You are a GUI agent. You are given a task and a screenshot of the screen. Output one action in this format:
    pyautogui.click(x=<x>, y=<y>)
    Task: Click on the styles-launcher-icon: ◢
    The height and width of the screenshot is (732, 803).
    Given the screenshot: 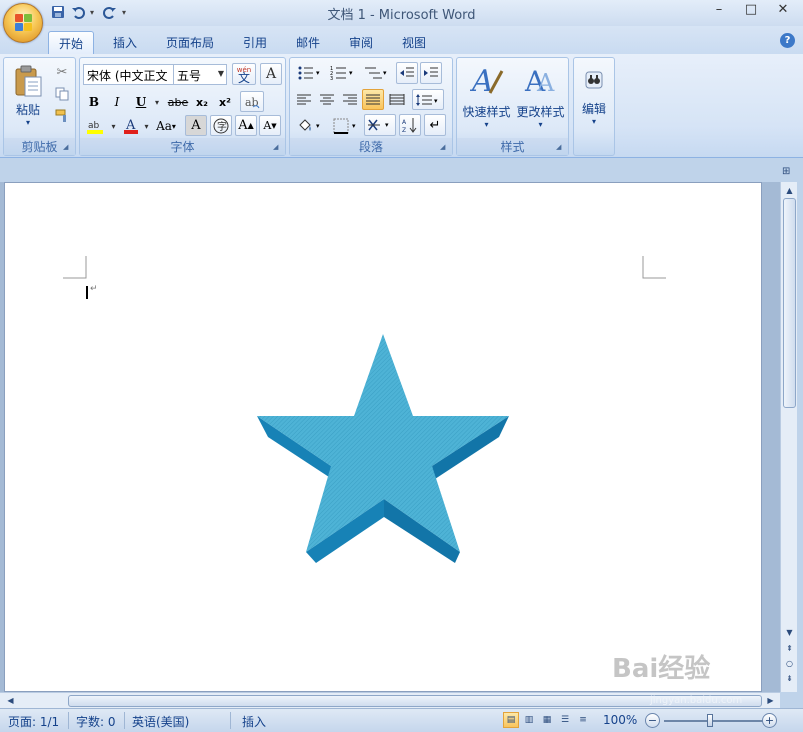 What is the action you would take?
    pyautogui.click(x=560, y=147)
    